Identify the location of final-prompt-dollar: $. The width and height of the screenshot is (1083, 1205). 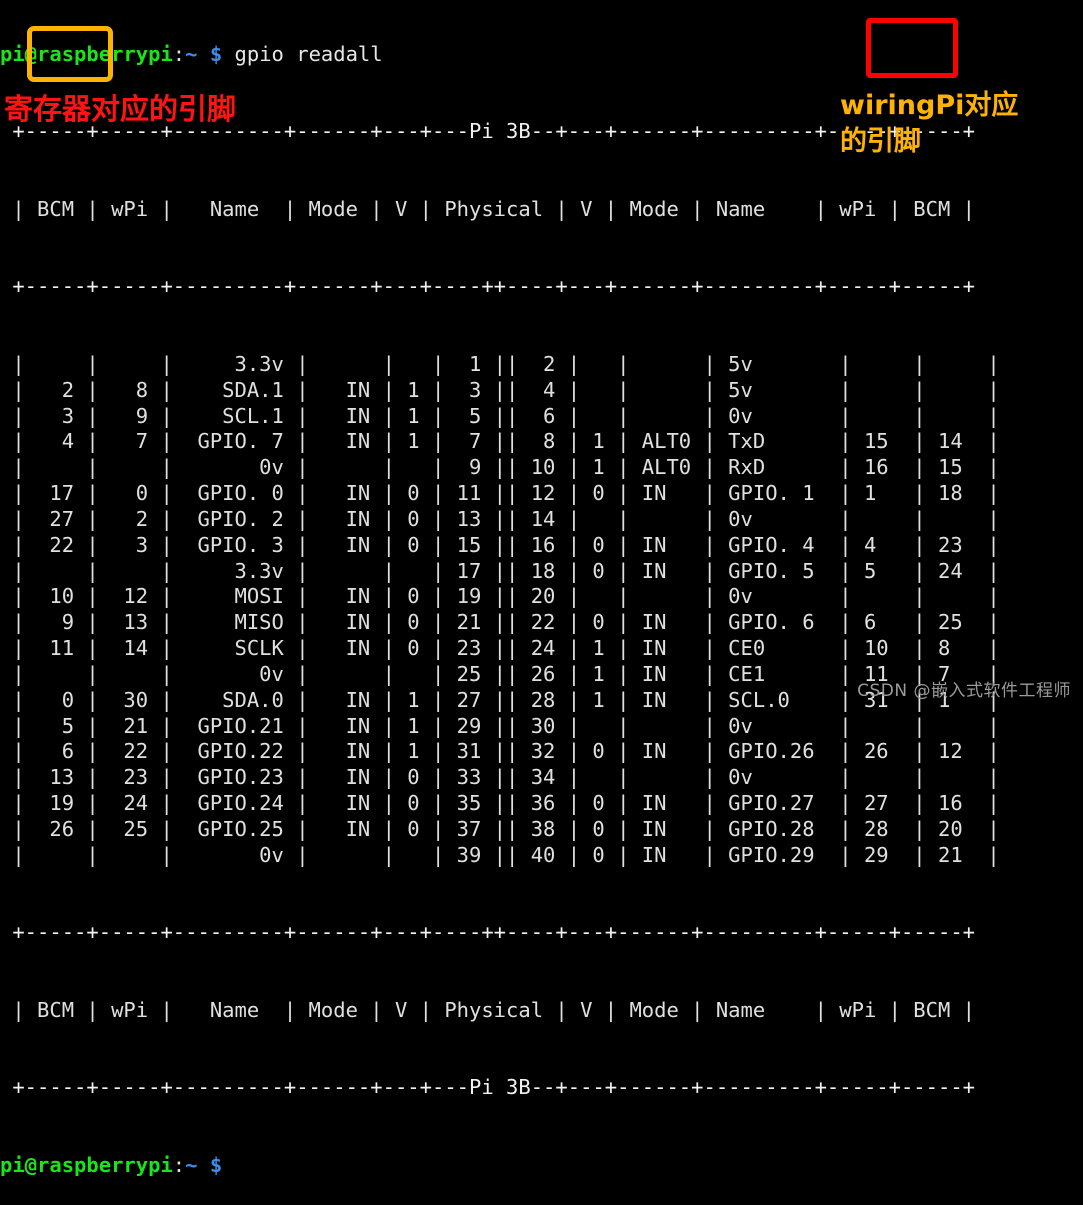
(216, 1164).